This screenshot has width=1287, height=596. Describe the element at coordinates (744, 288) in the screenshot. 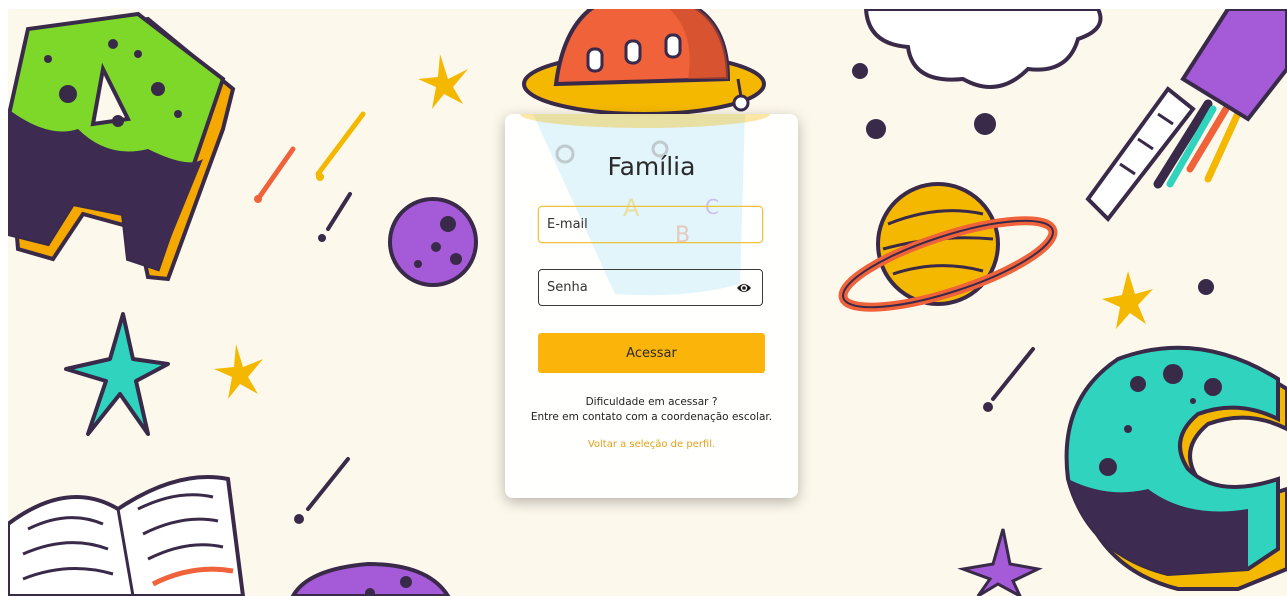

I see `eye-icon` at that location.